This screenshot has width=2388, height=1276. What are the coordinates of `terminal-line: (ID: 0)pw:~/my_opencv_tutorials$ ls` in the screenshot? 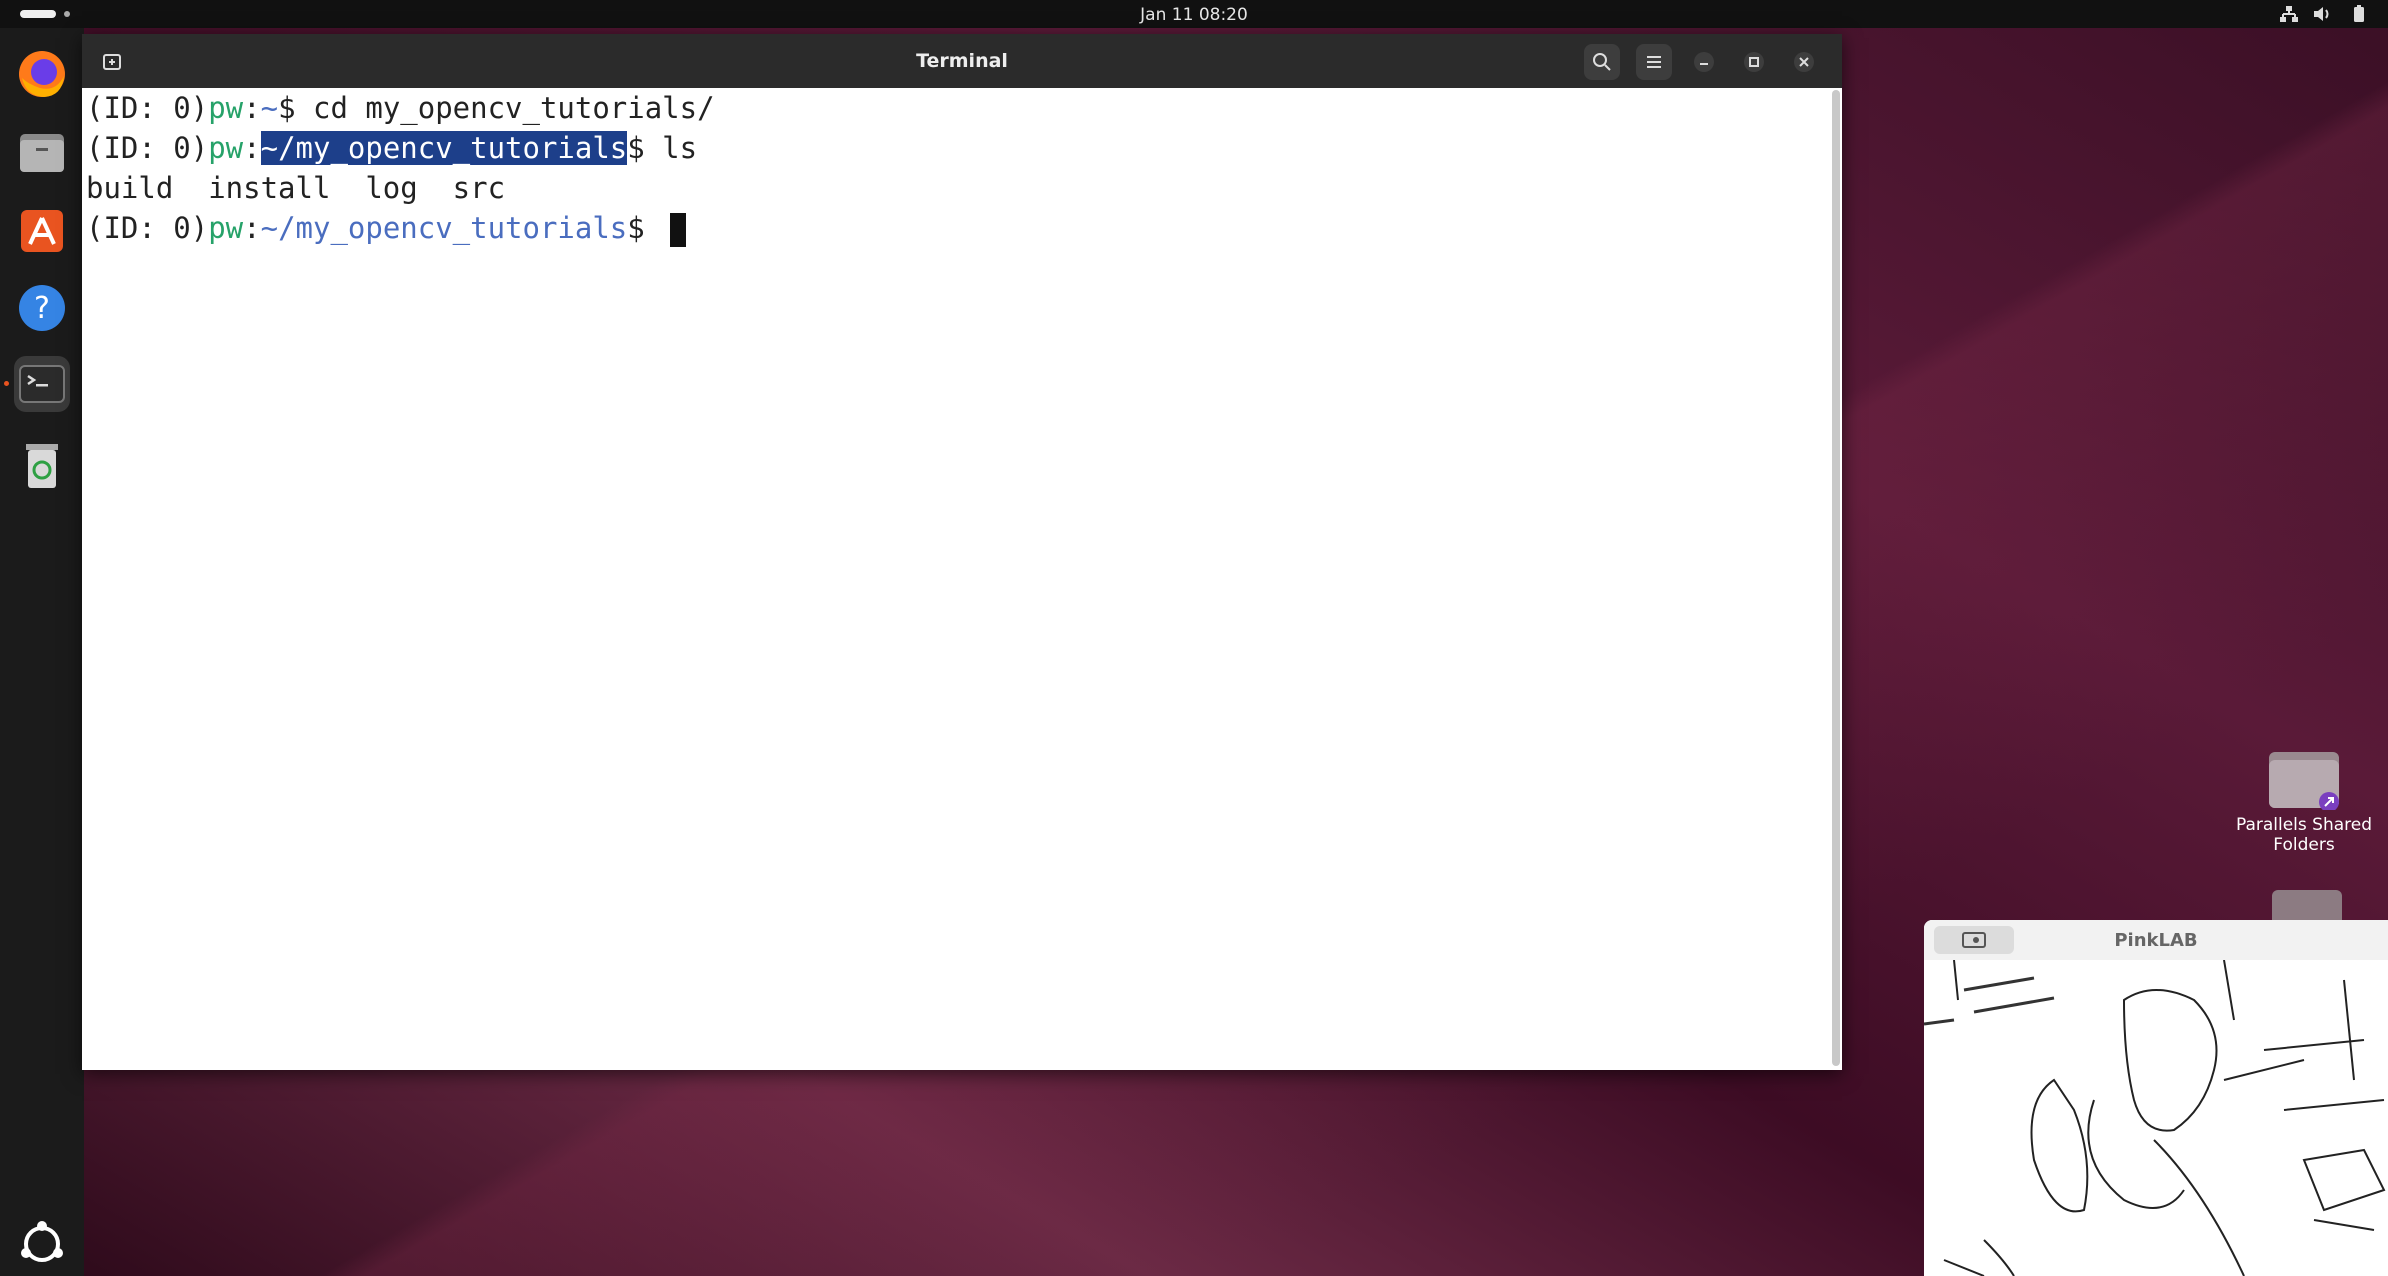 It's located at (392, 148).